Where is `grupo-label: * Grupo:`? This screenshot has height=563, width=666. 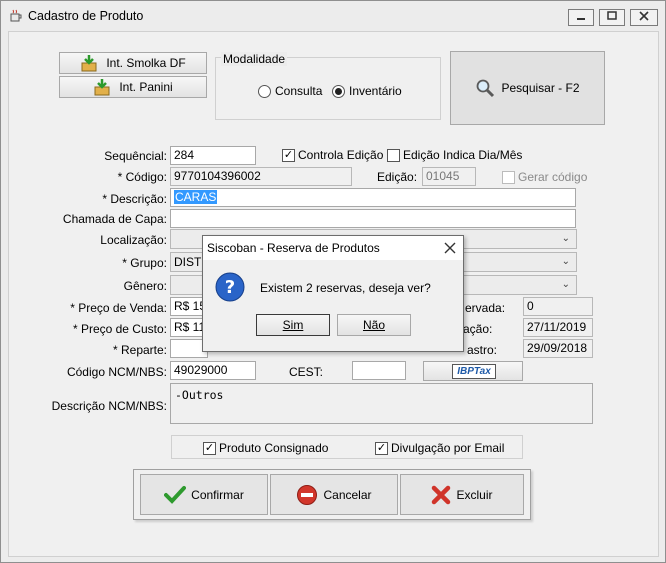 grupo-label: * Grupo: is located at coordinates (144, 263).